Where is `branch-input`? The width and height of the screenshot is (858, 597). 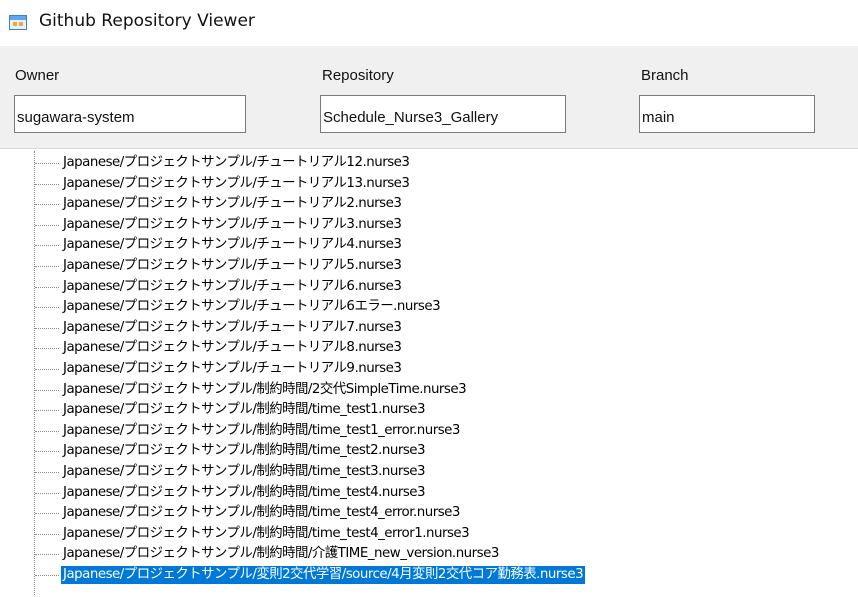
branch-input is located at coordinates (727, 114).